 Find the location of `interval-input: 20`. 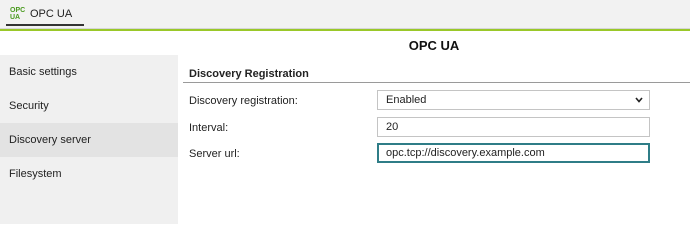

interval-input: 20 is located at coordinates (513, 127).